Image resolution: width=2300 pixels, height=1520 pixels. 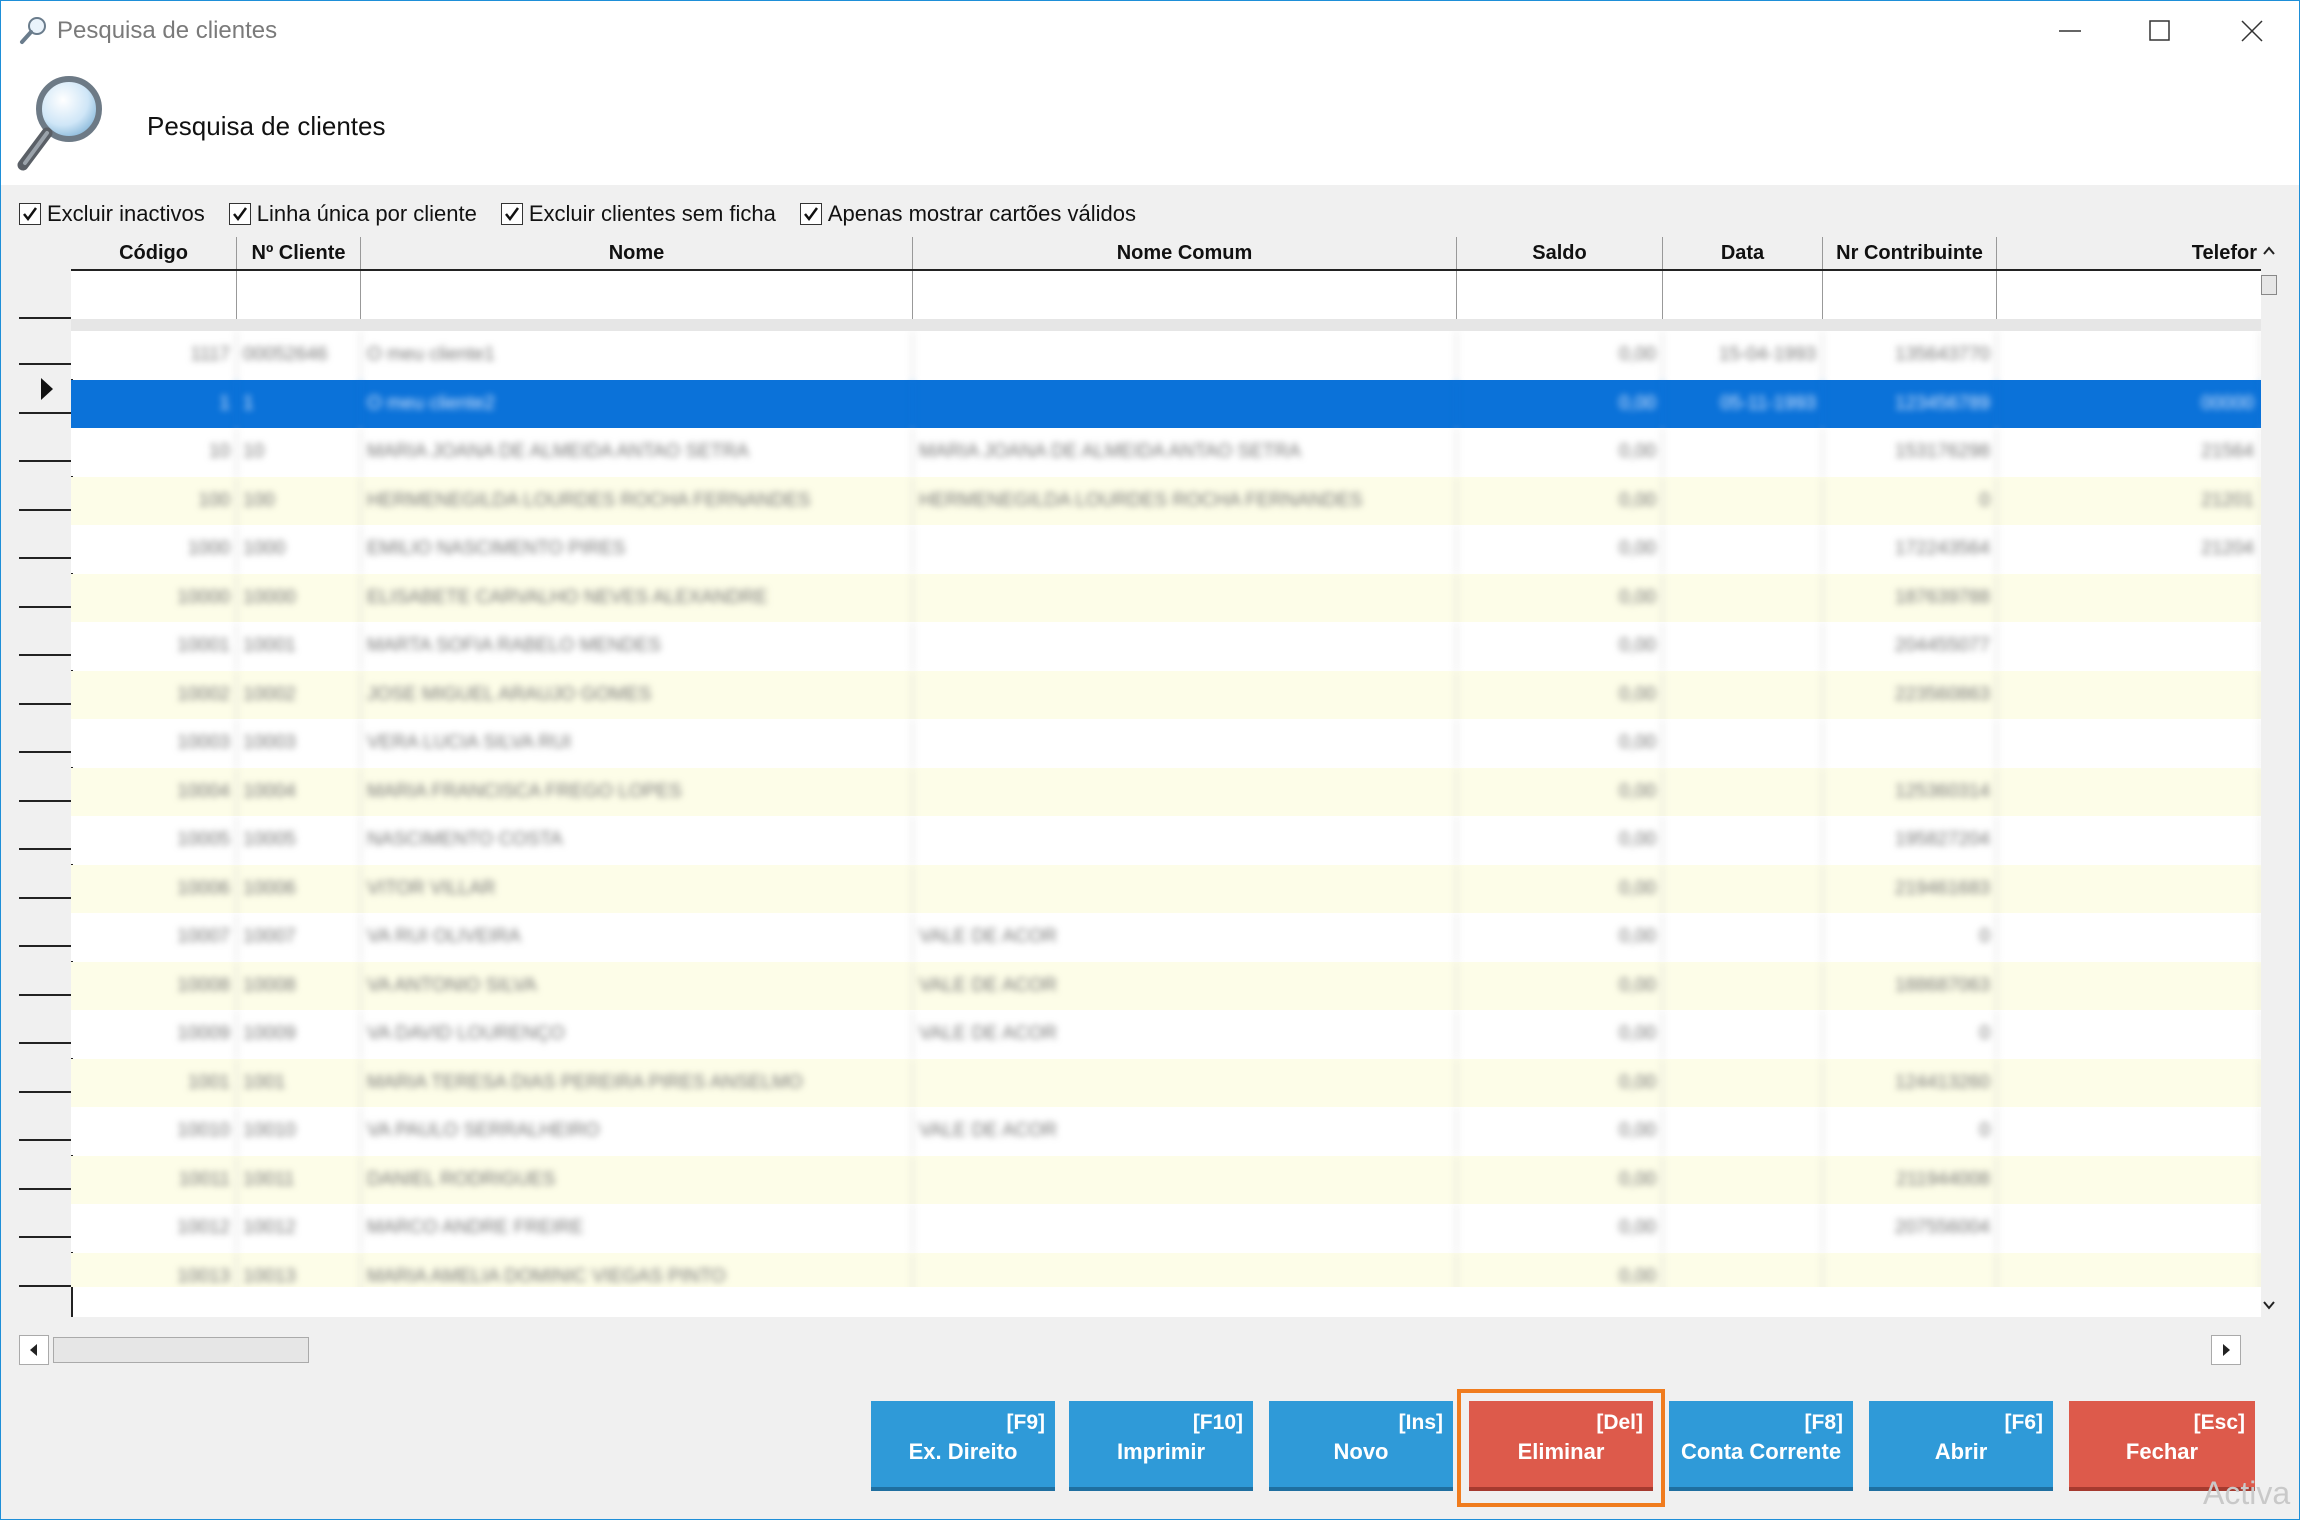 I want to click on table-cell: VERA LUCIA SILVA RUI, so click(x=637, y=743).